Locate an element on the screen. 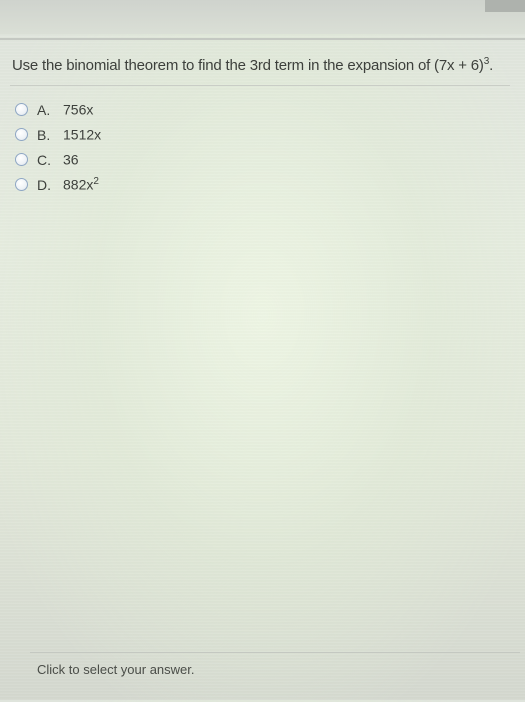 This screenshot has height=702, width=525. option-value: 756x is located at coordinates (78, 109).